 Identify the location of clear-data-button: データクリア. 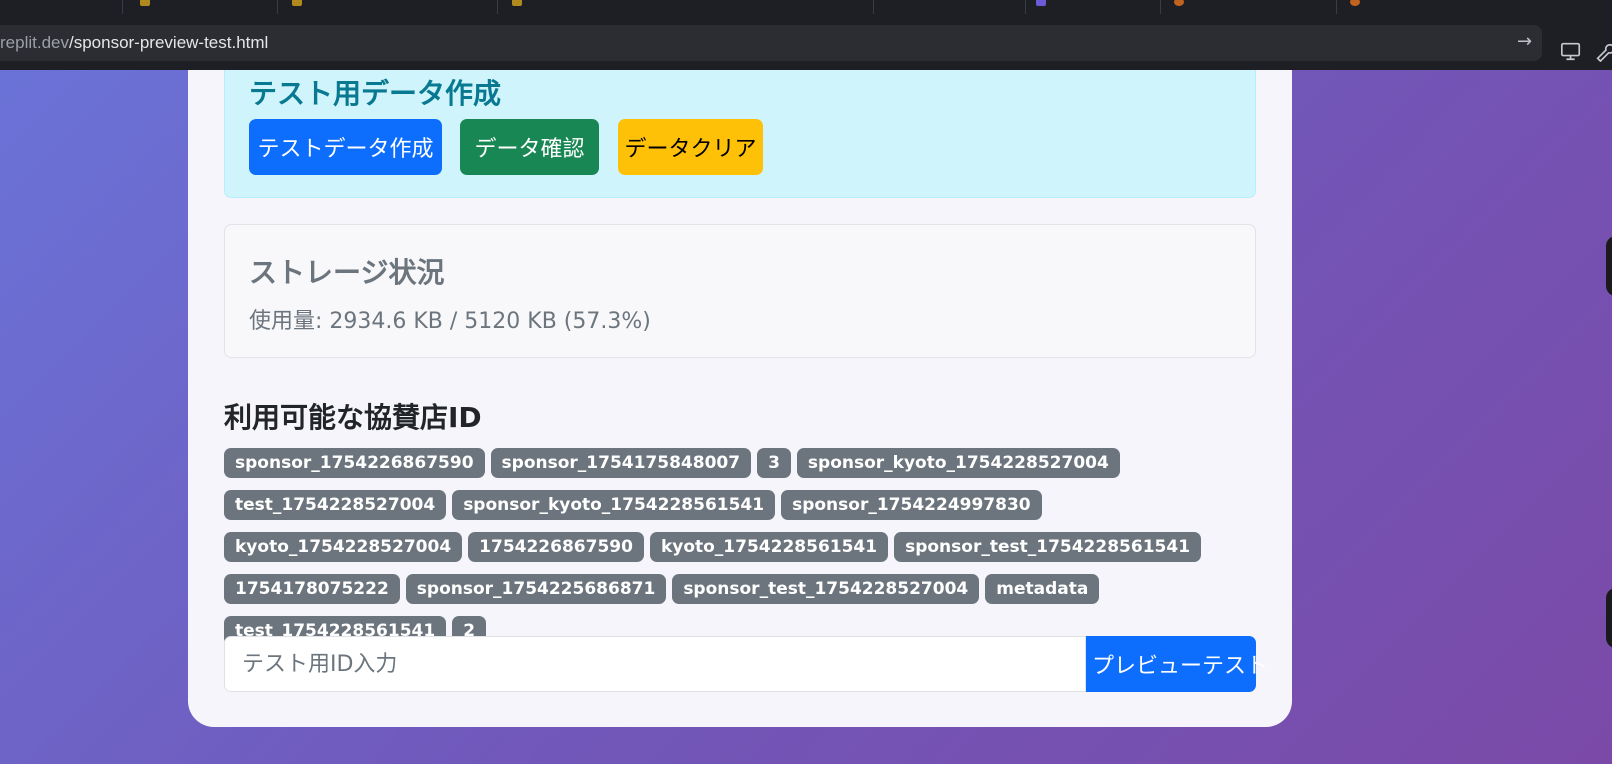
(690, 147).